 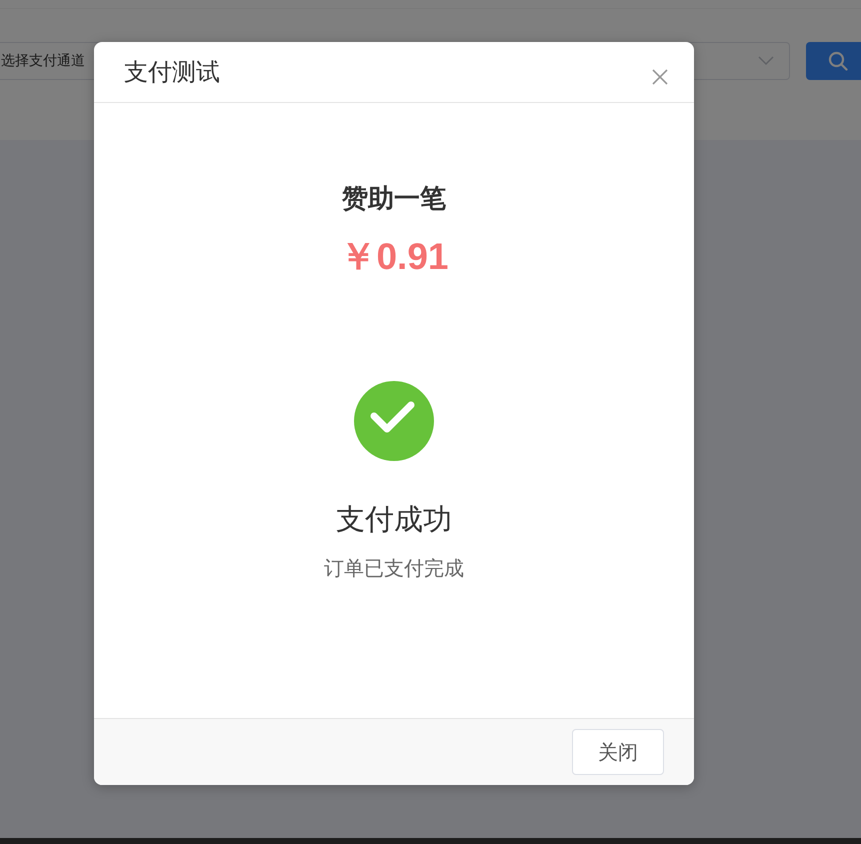 What do you see at coordinates (394, 421) in the screenshot?
I see `success-check-icon` at bounding box center [394, 421].